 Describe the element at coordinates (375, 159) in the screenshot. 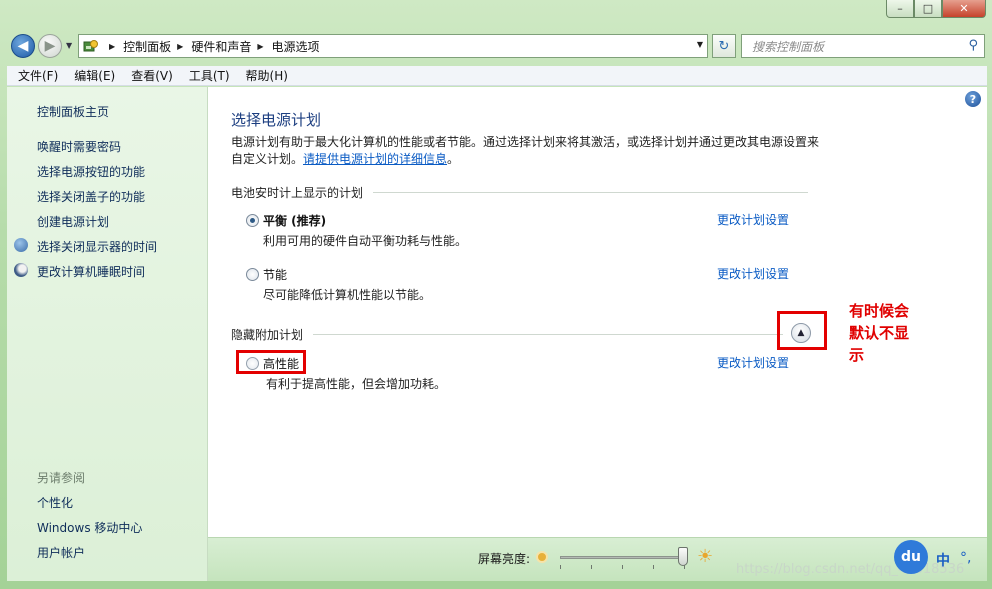

I see `plan-details-link: 请提供电源计划的详细信息` at that location.